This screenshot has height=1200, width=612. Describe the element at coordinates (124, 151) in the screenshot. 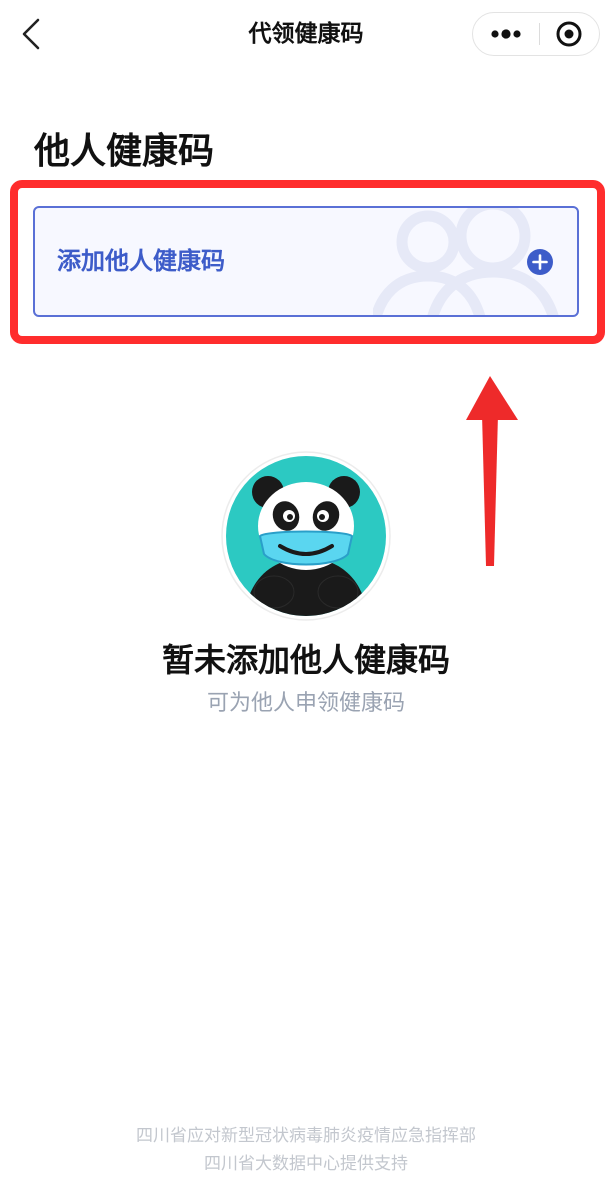

I see `section-title: 他人健康码` at that location.